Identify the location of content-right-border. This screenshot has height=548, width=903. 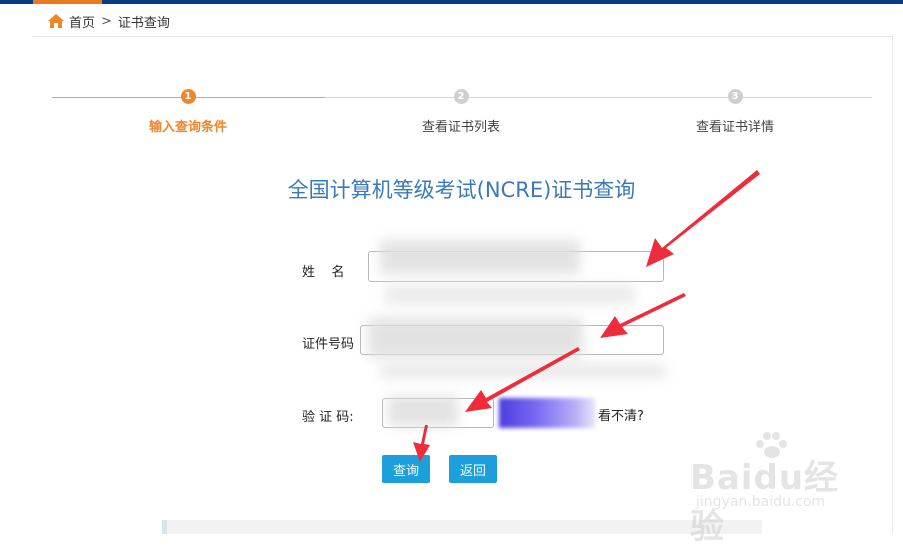
(892, 285).